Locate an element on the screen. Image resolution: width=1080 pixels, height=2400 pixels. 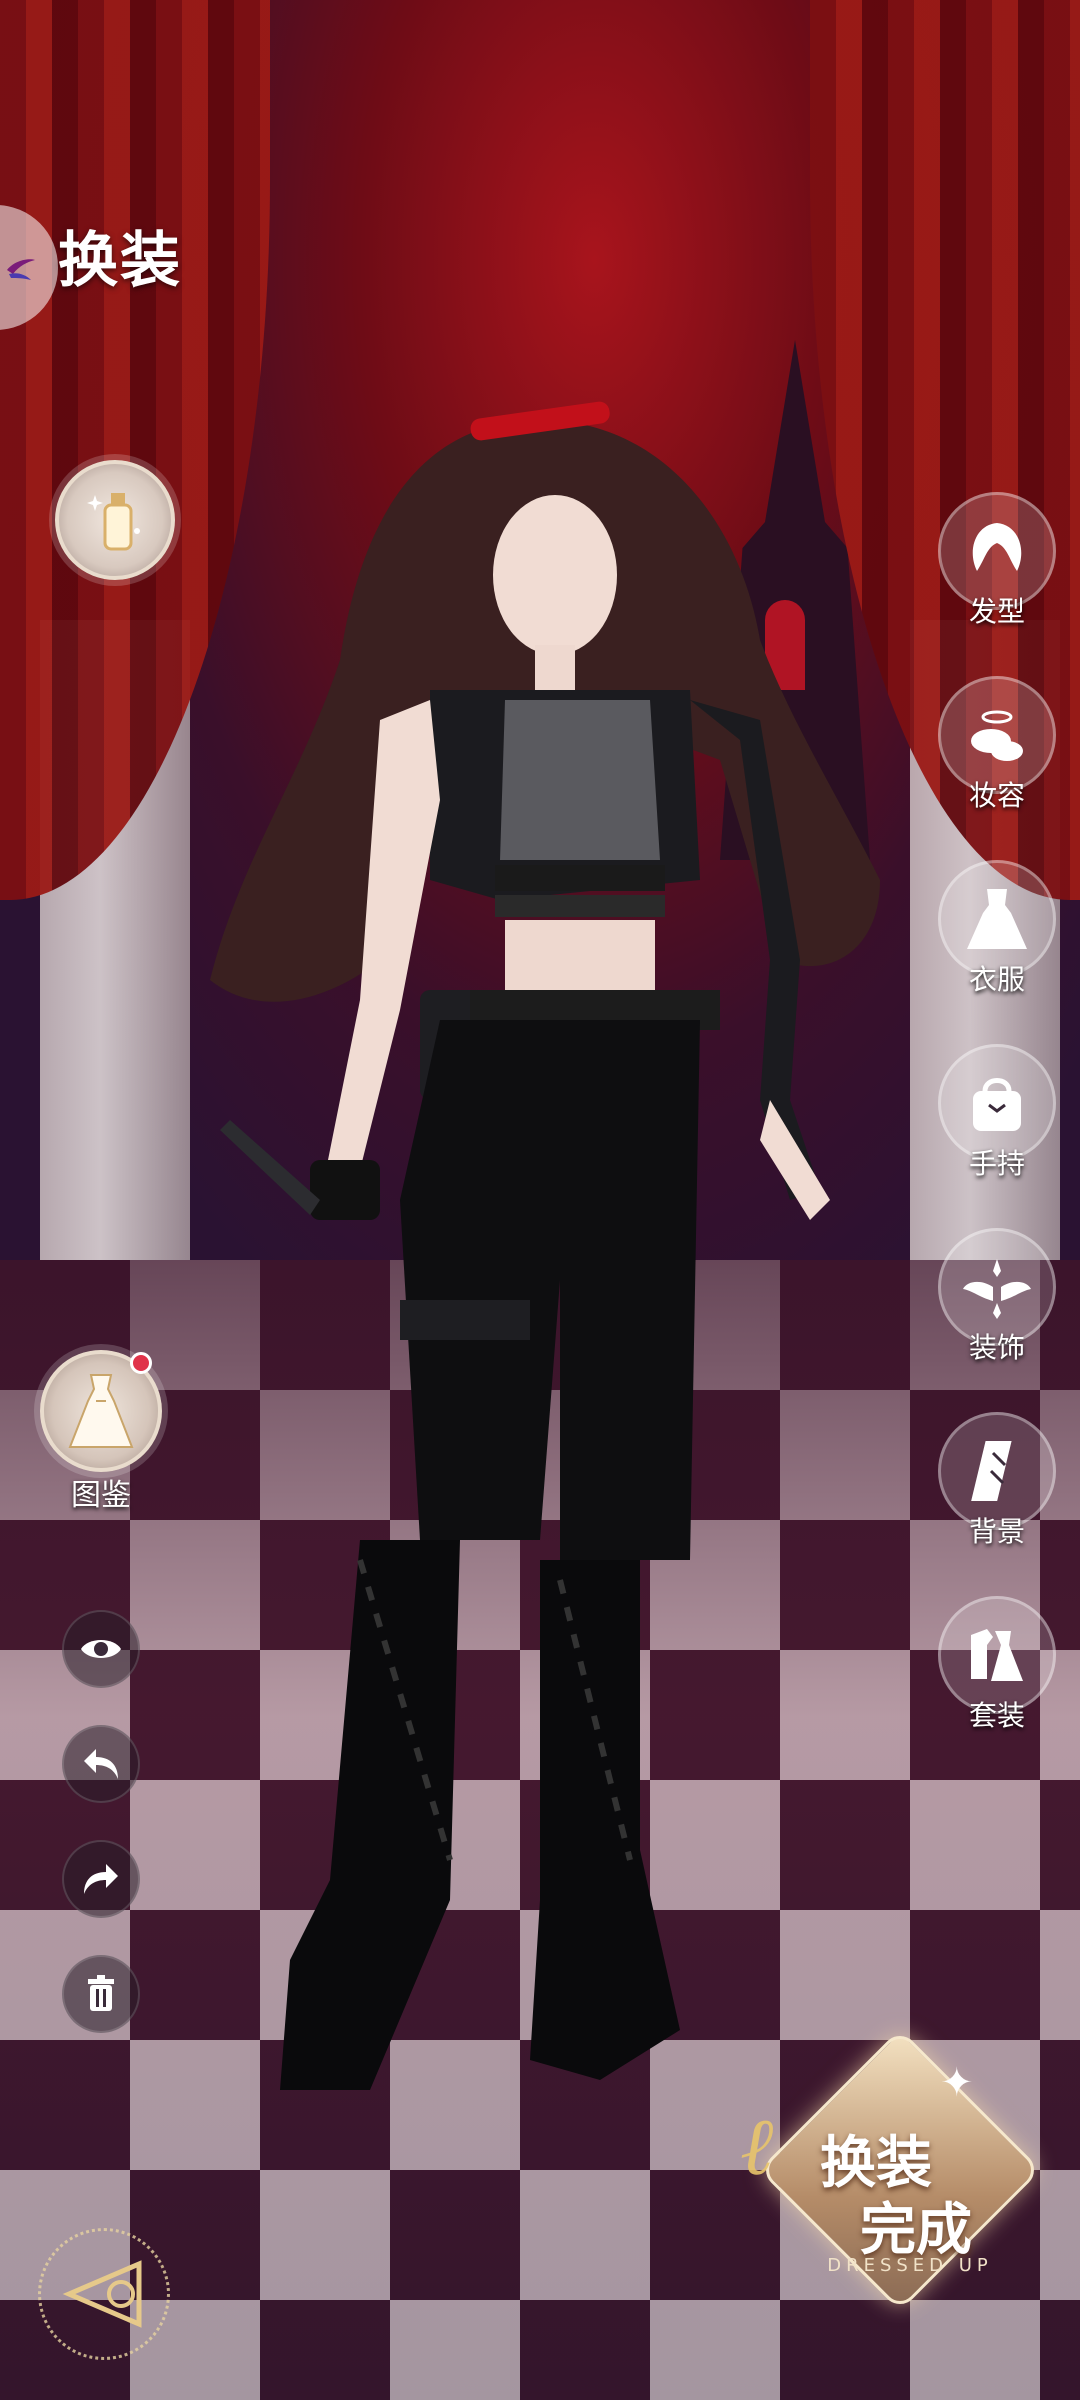
background-icon is located at coordinates (991, 1471).